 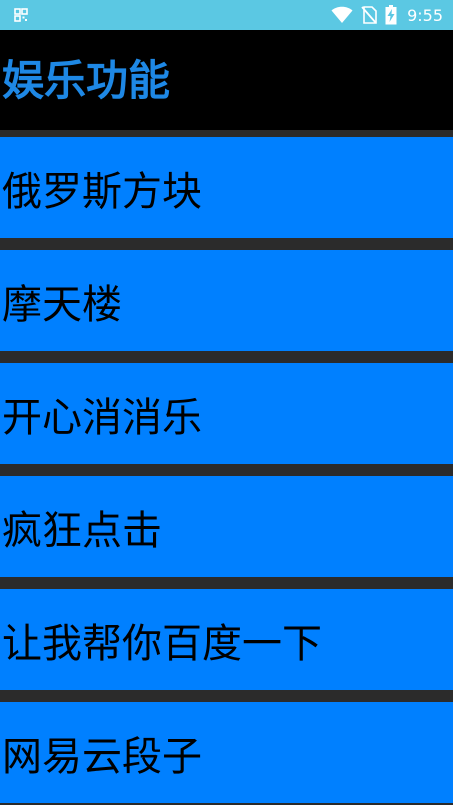 I want to click on status-bar: 9:55, so click(x=226, y=15).